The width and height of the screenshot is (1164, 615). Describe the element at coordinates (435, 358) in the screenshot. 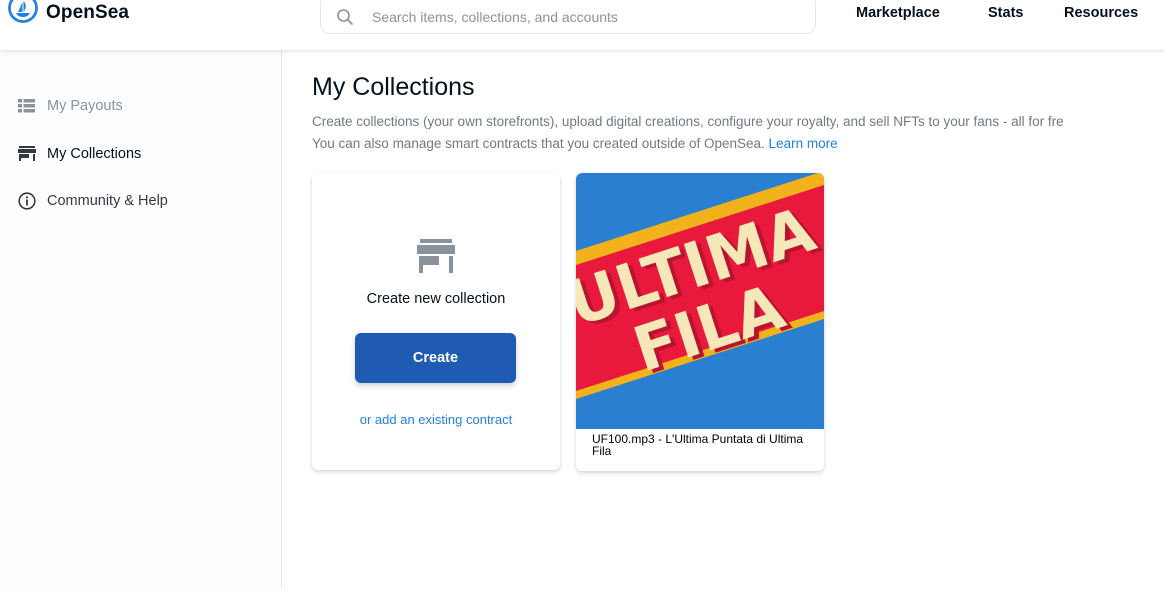

I see `create-button: Create` at that location.